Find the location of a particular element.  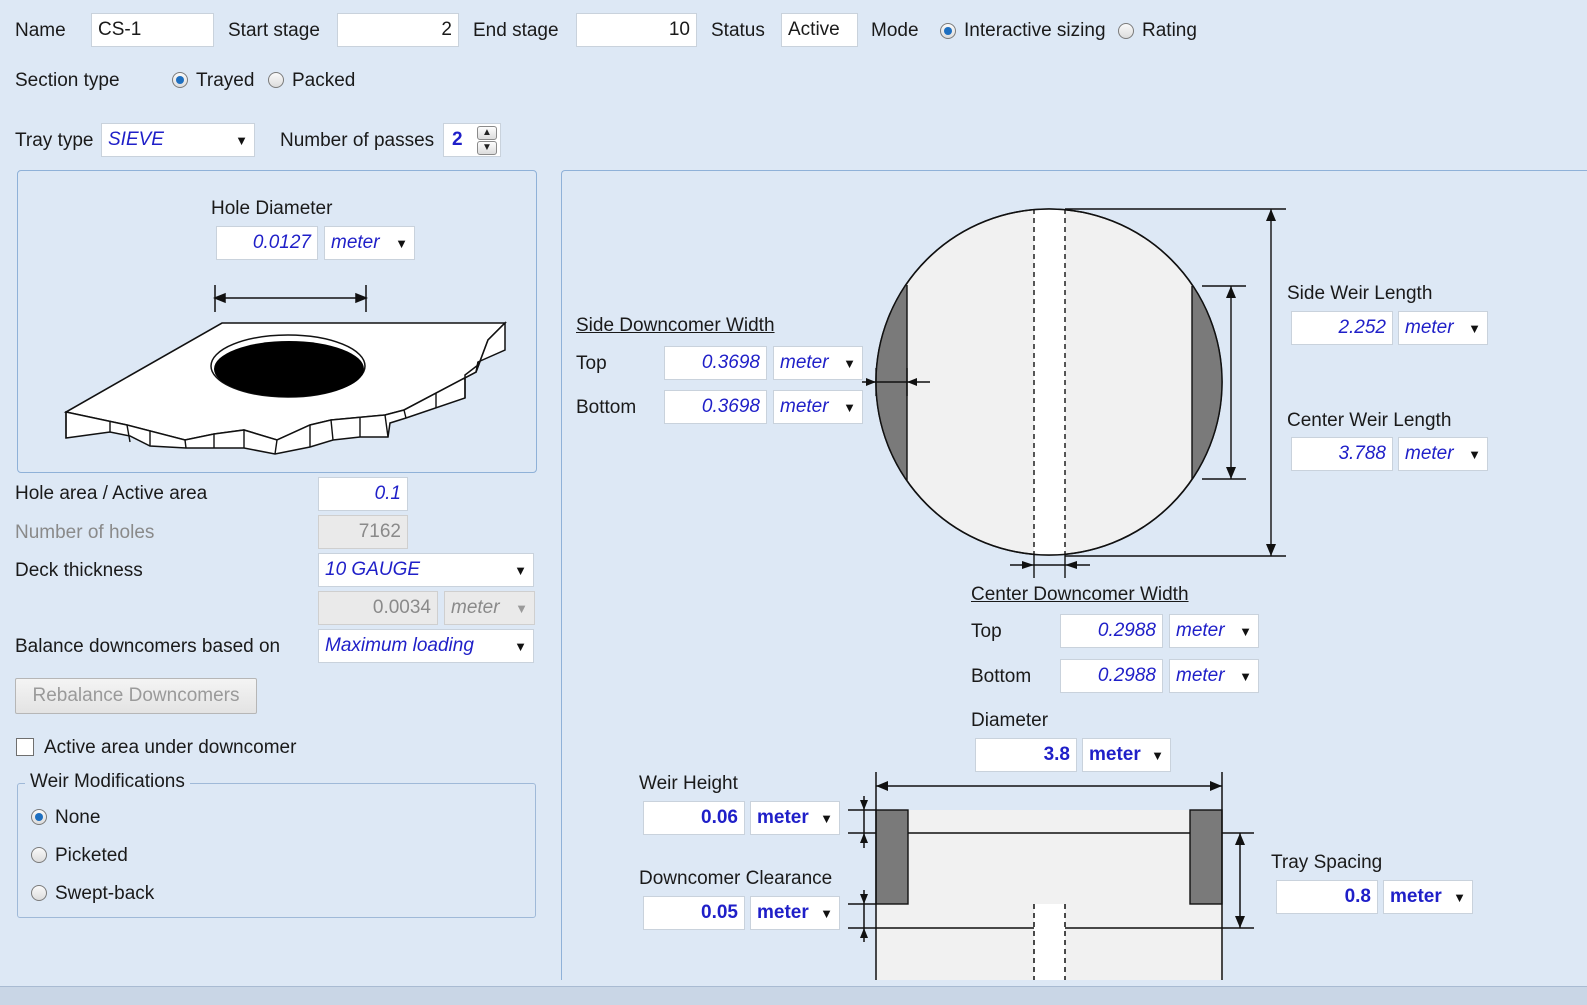

side-weir-length-input: 2.252 is located at coordinates (1342, 328).